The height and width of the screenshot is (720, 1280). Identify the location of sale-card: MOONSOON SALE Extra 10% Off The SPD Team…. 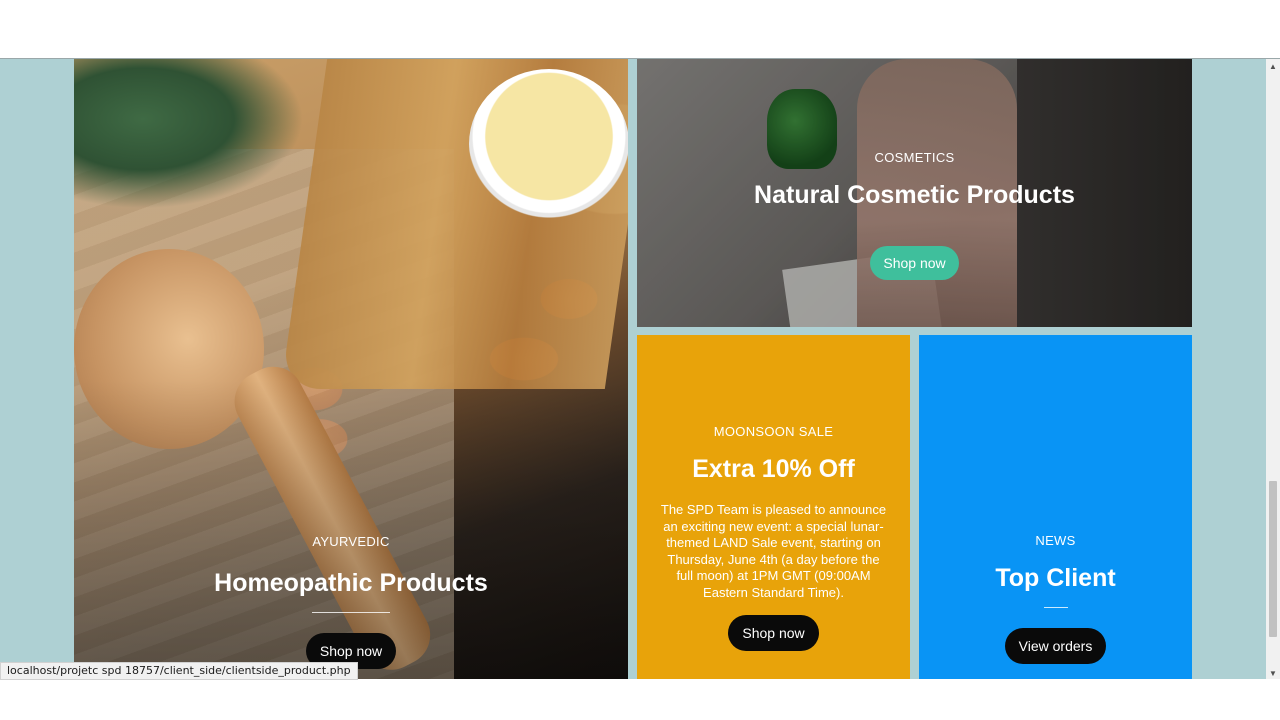
(773, 507).